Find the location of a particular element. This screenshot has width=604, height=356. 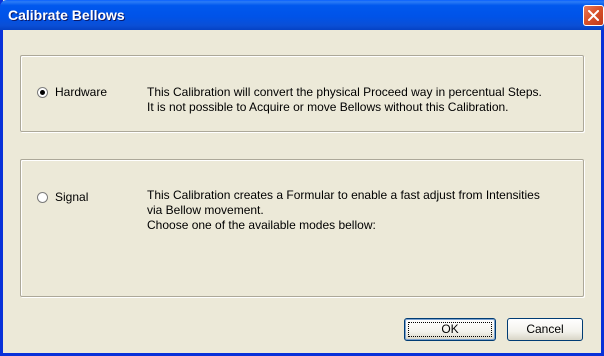

hardware-radio-label: Hardware is located at coordinates (81, 92).